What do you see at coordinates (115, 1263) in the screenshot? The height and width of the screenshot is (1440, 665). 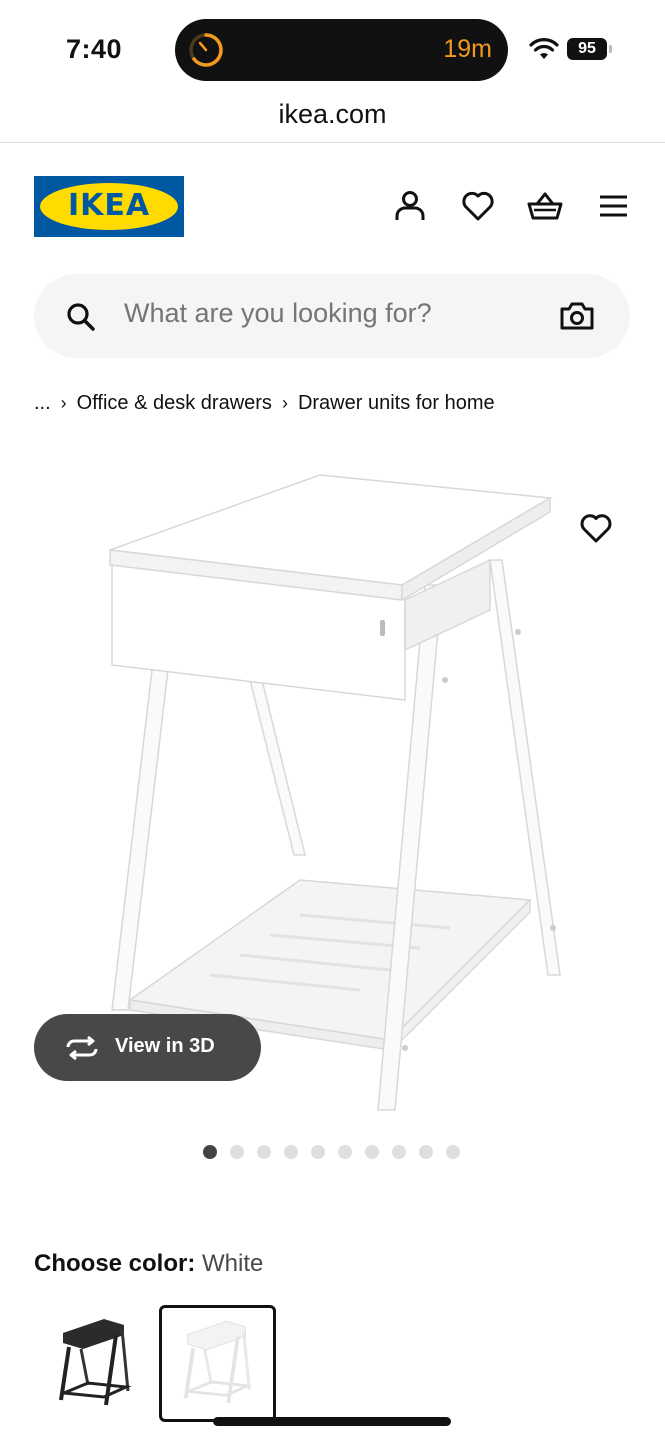 I see `color-label-title: Choose color:` at bounding box center [115, 1263].